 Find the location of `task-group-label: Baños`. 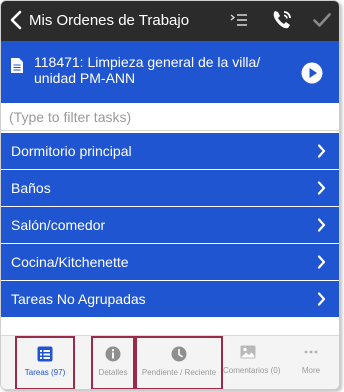

task-group-label: Baños is located at coordinates (31, 188).